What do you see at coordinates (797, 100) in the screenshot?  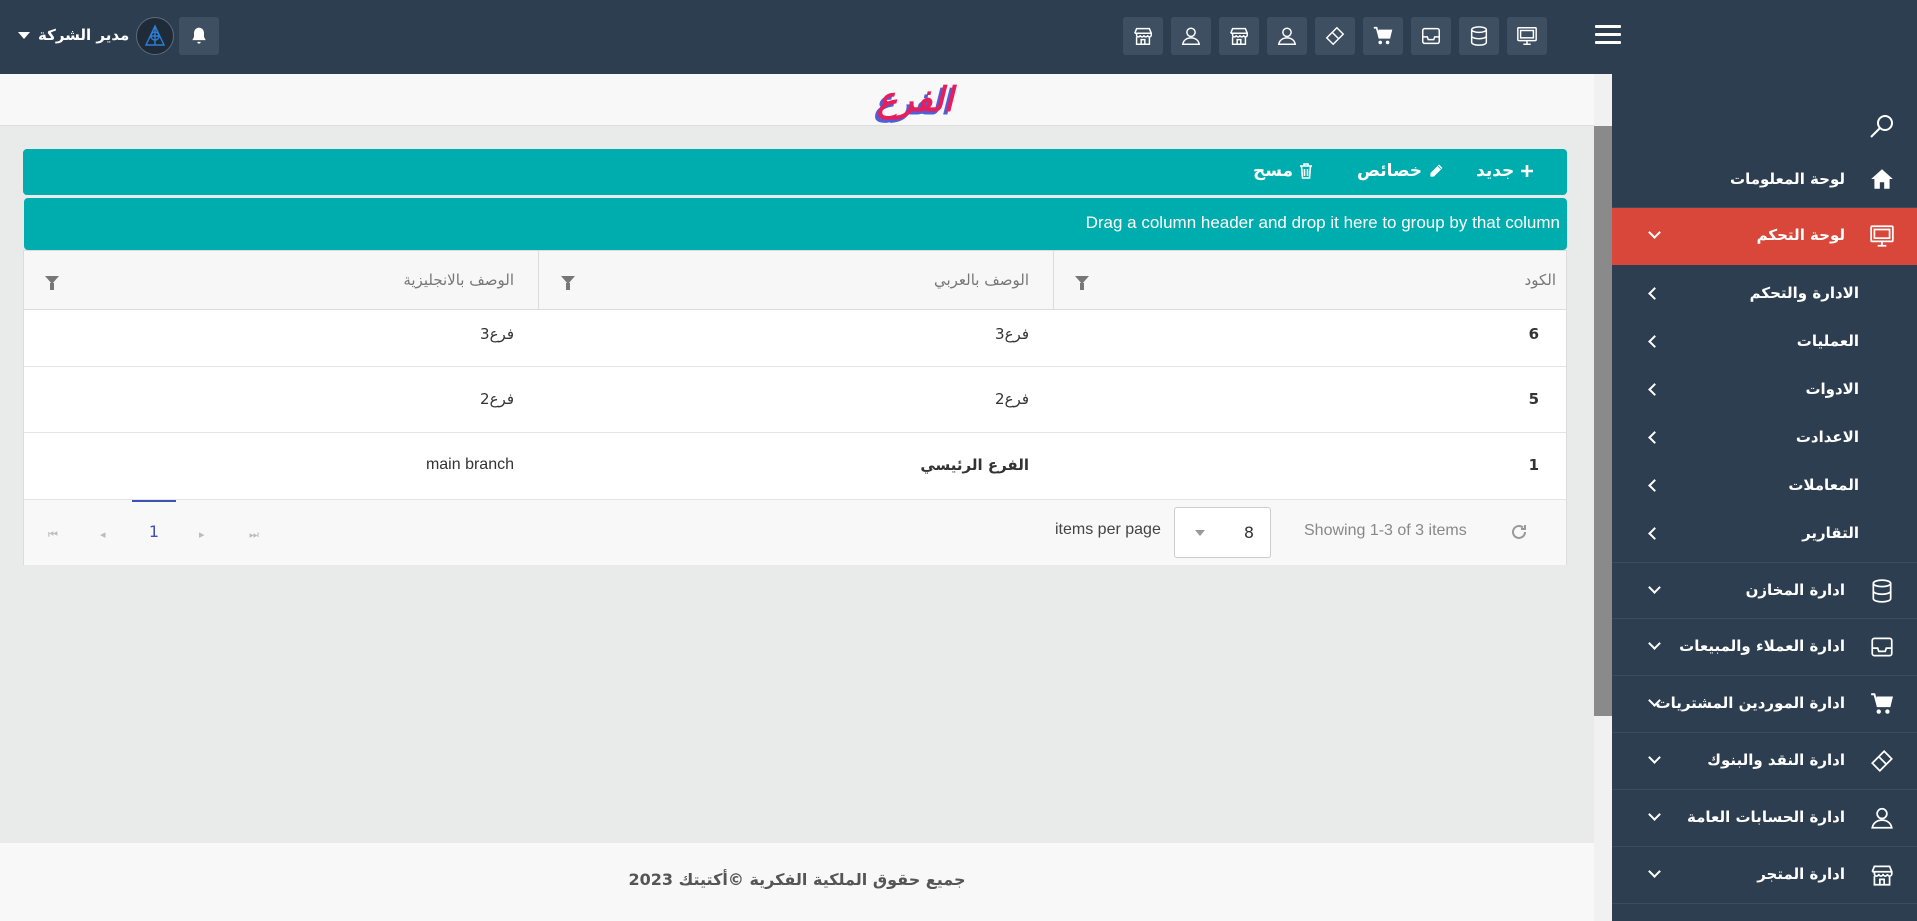 I see `title-band` at bounding box center [797, 100].